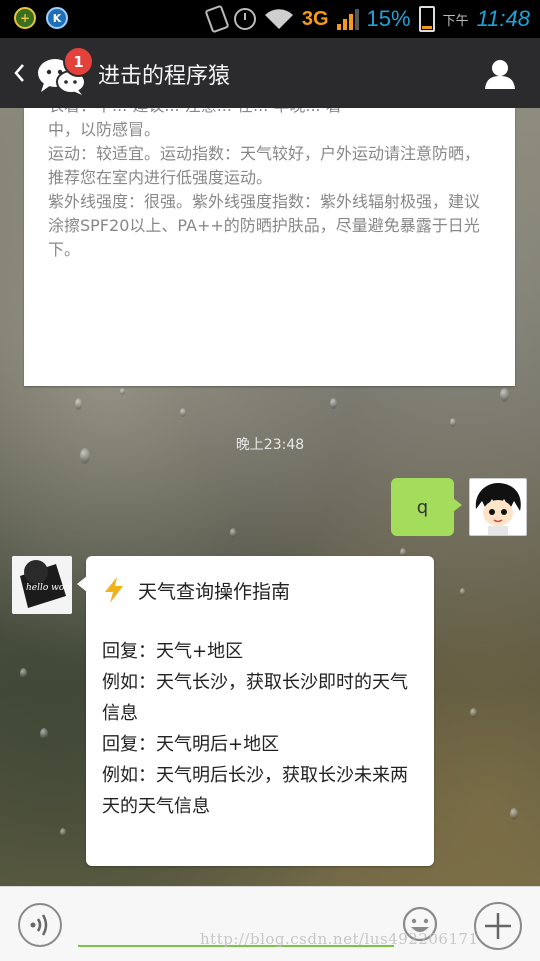  I want to click on message-timestamp: 晚上23:48, so click(270, 445).